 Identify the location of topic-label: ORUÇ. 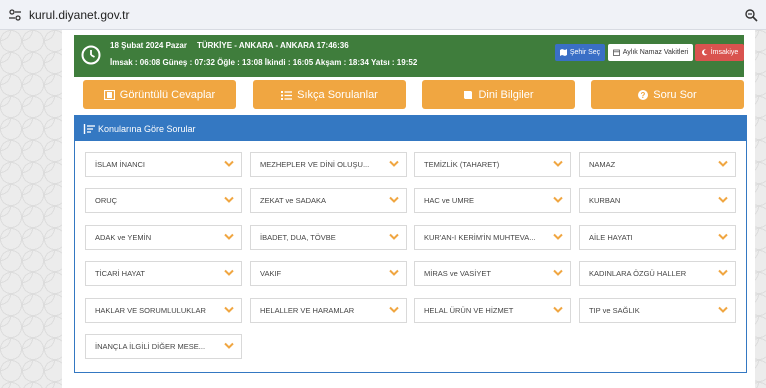
(106, 200).